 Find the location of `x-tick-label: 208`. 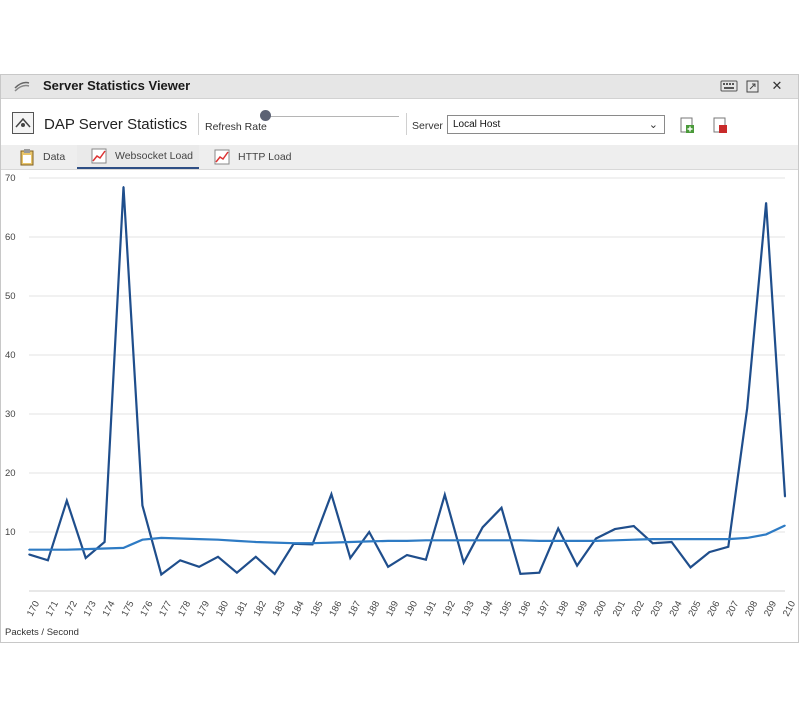

x-tick-label: 208 is located at coordinates (751, 608).